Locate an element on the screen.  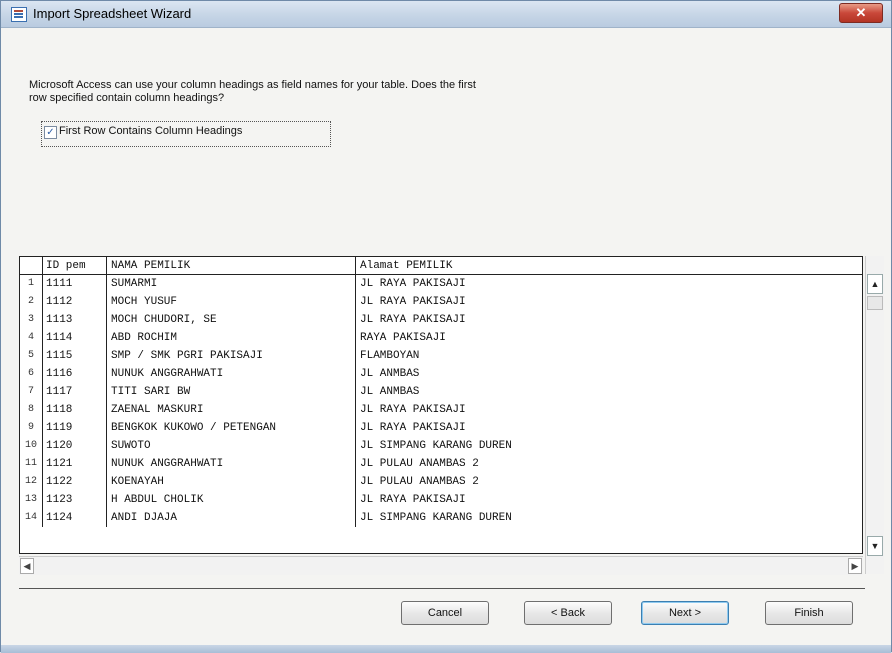
table-row: 10 1120 SUWOTO JL SIMPANG KARANG DUREN is located at coordinates (441, 446).